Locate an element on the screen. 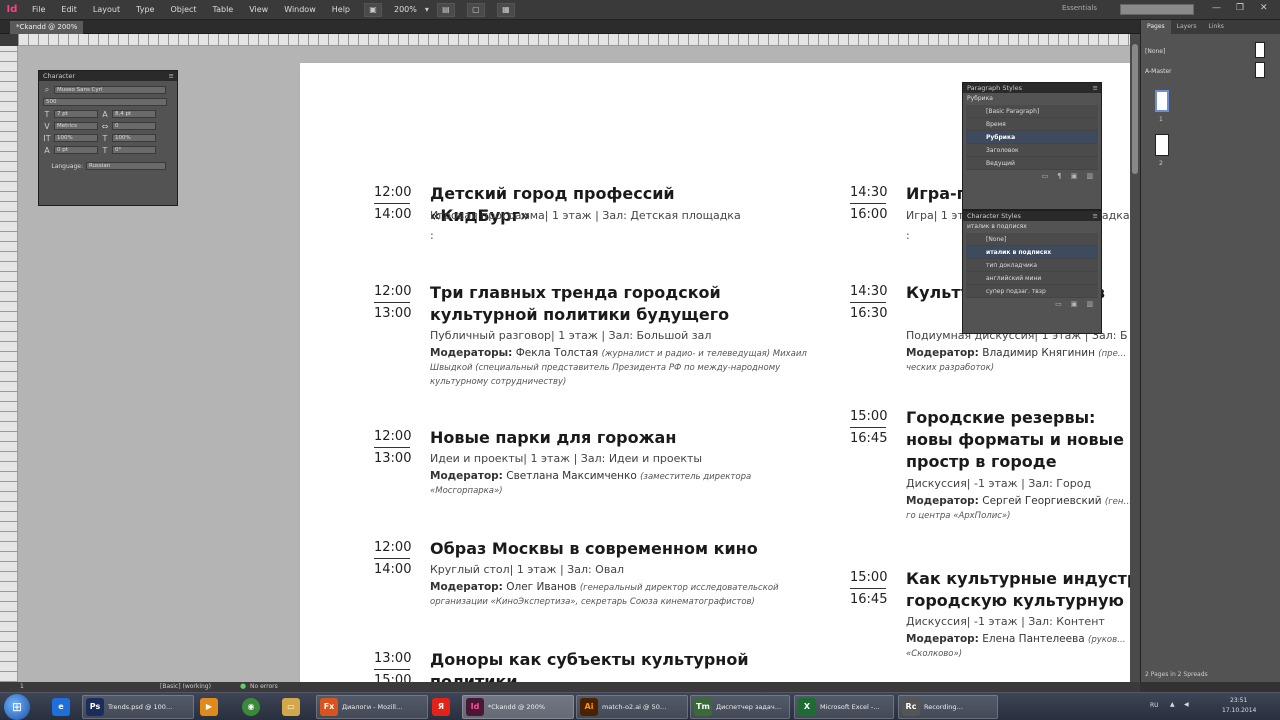  ruler-origin is located at coordinates (9, 40).